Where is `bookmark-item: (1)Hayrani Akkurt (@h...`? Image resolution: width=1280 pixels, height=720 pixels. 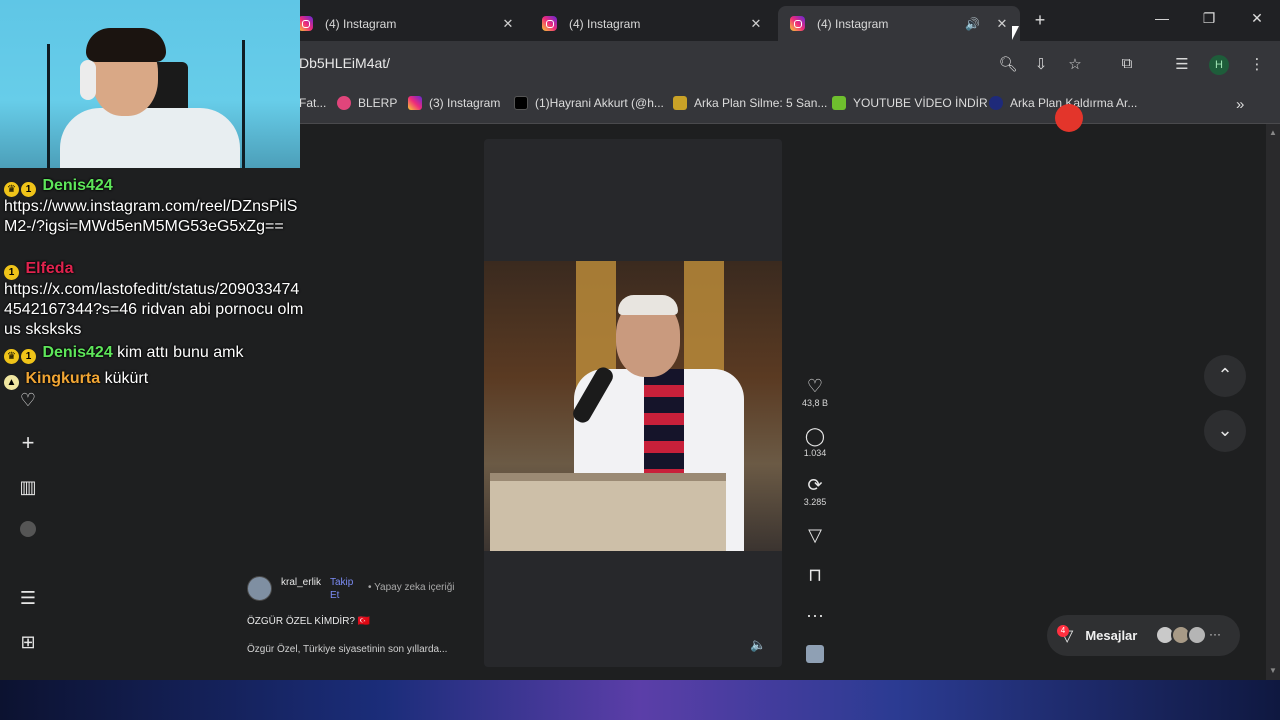 bookmark-item: (1)Hayrani Akkurt (@h... is located at coordinates (589, 103).